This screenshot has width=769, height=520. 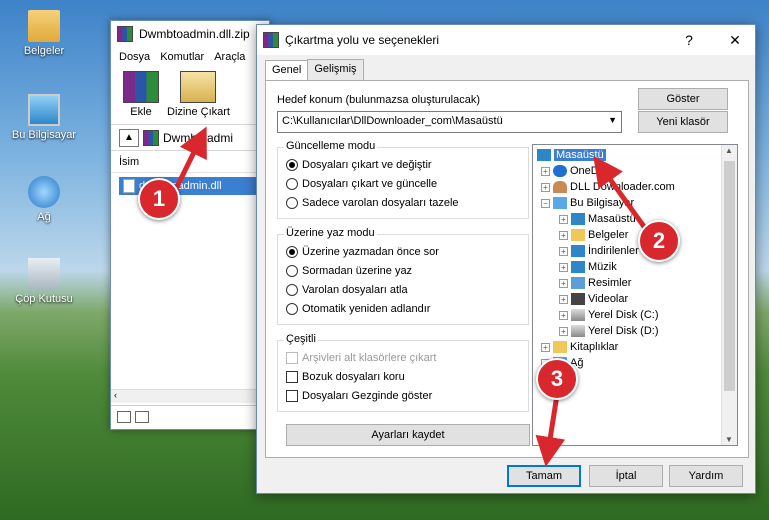 What do you see at coordinates (545, 203) in the screenshot?
I see `collapse-icon: −` at bounding box center [545, 203].